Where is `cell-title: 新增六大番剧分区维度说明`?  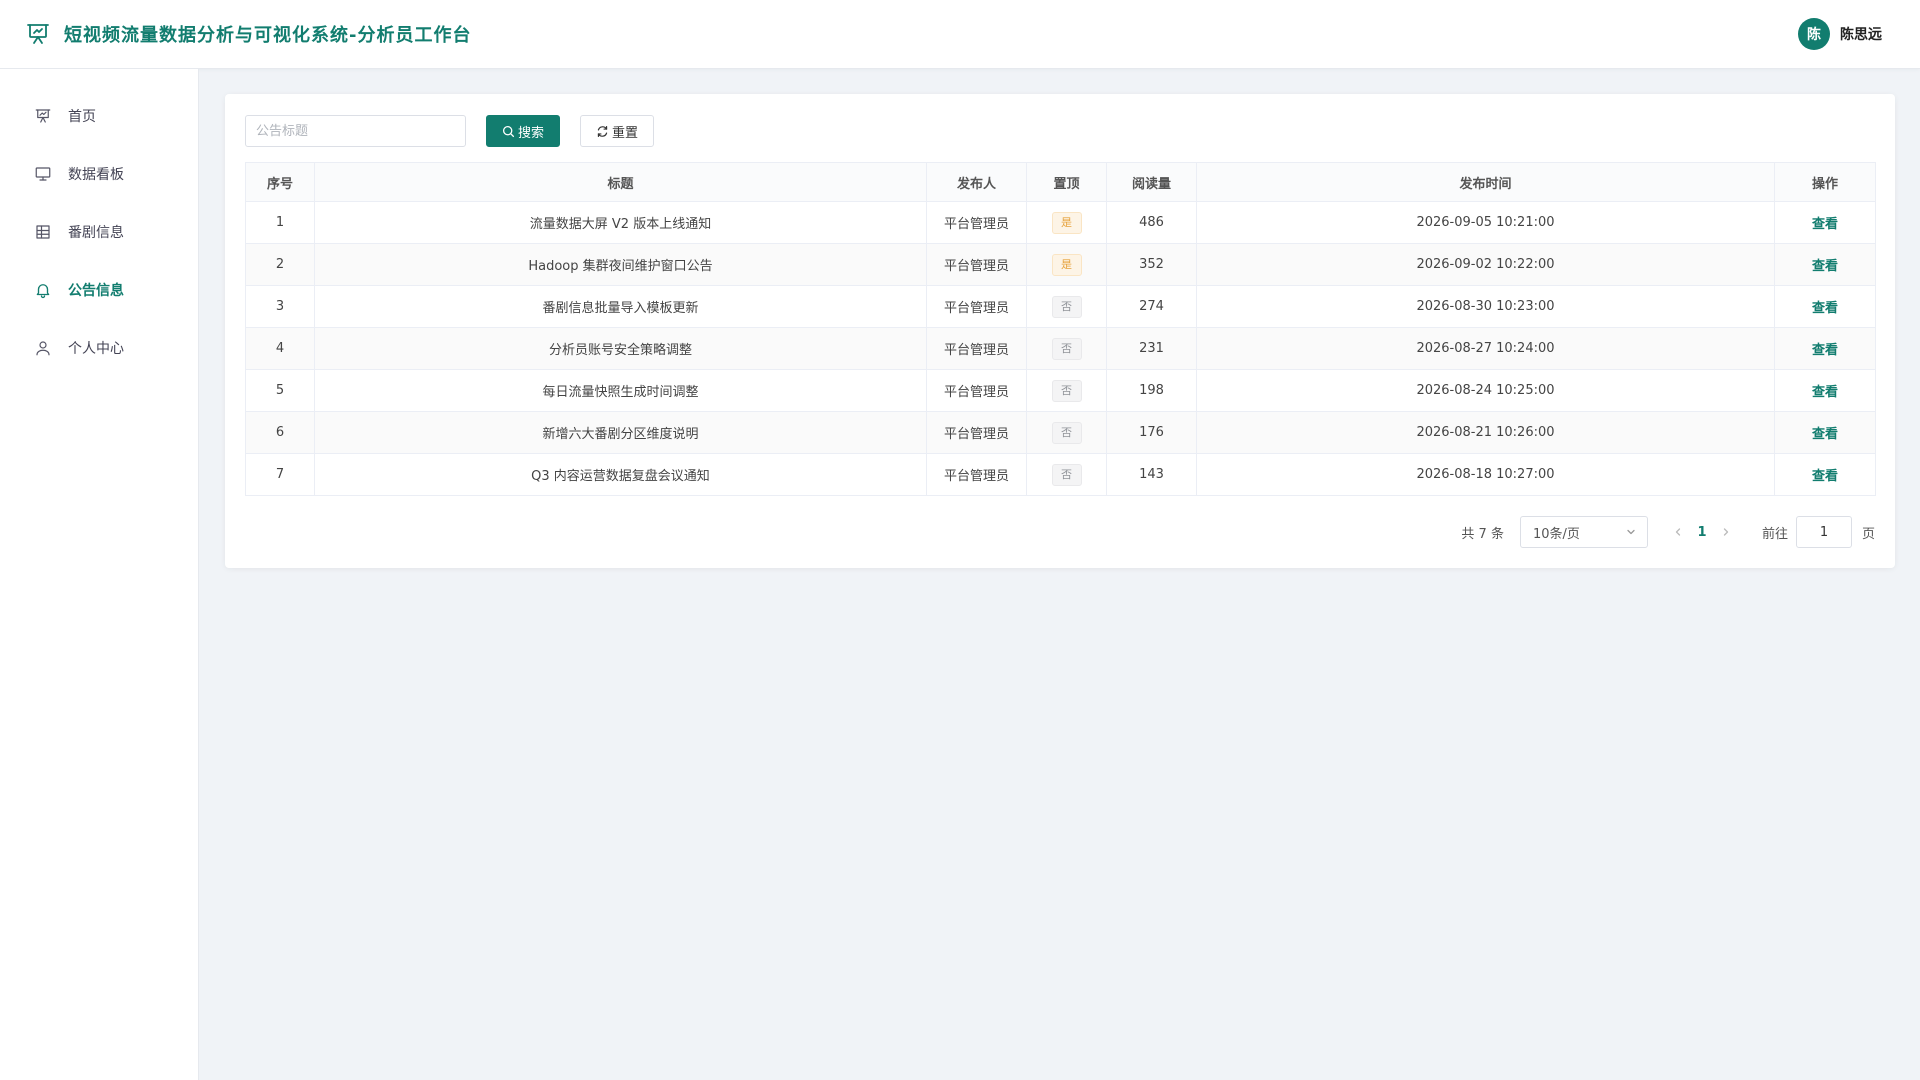 cell-title: 新增六大番剧分区维度说明 is located at coordinates (620, 432).